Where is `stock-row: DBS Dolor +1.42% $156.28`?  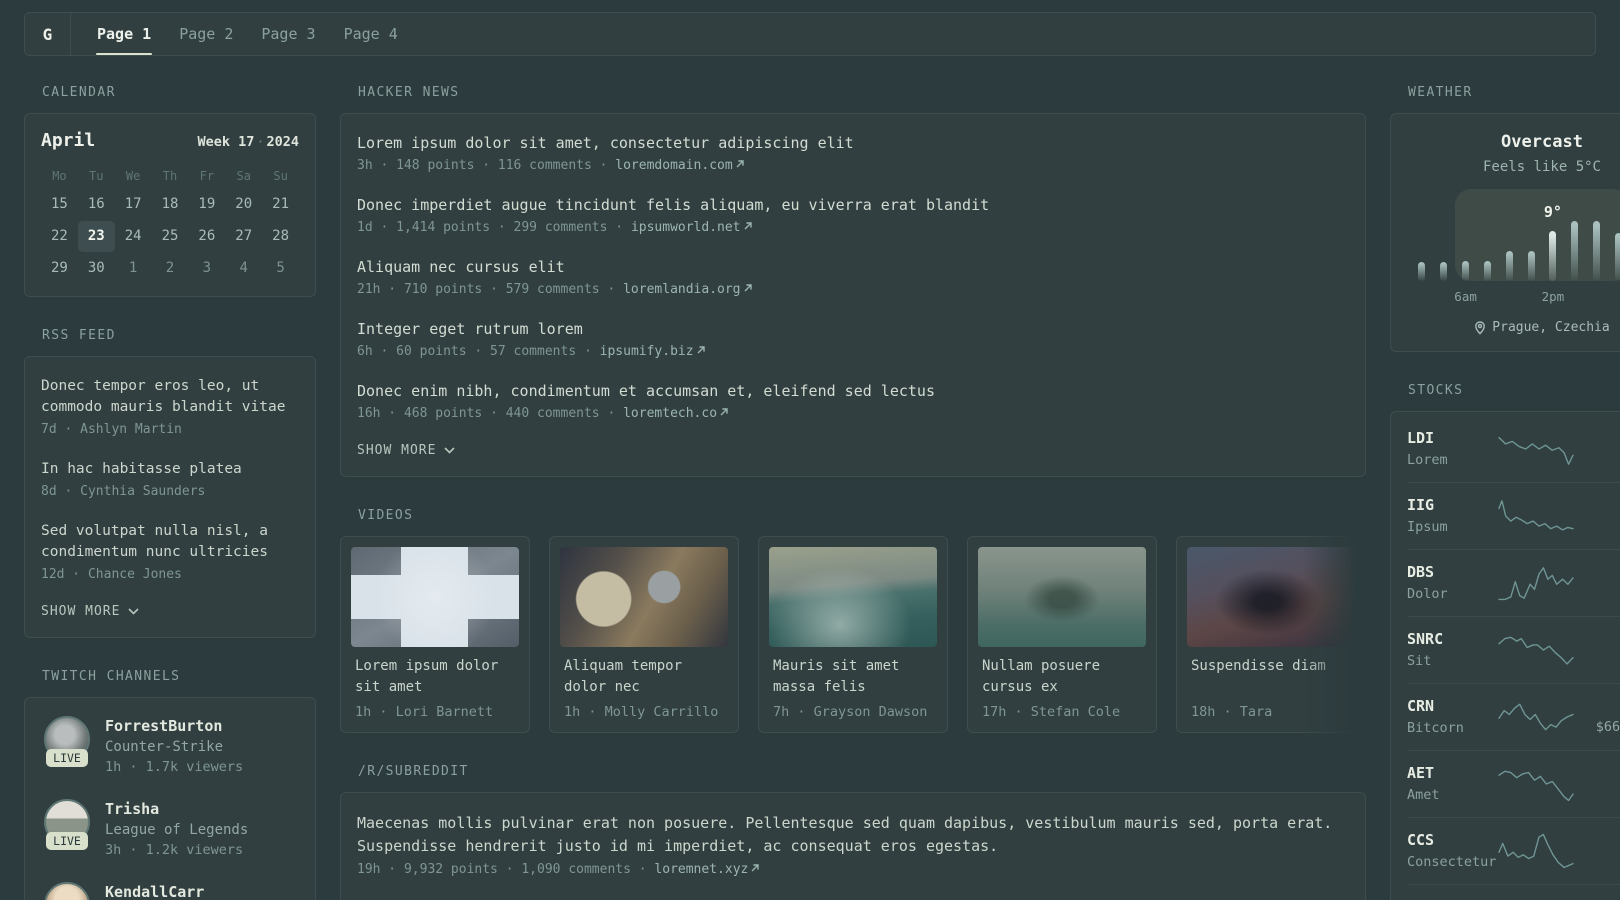 stock-row: DBS Dolor +1.42% $156.28 is located at coordinates (1513, 582).